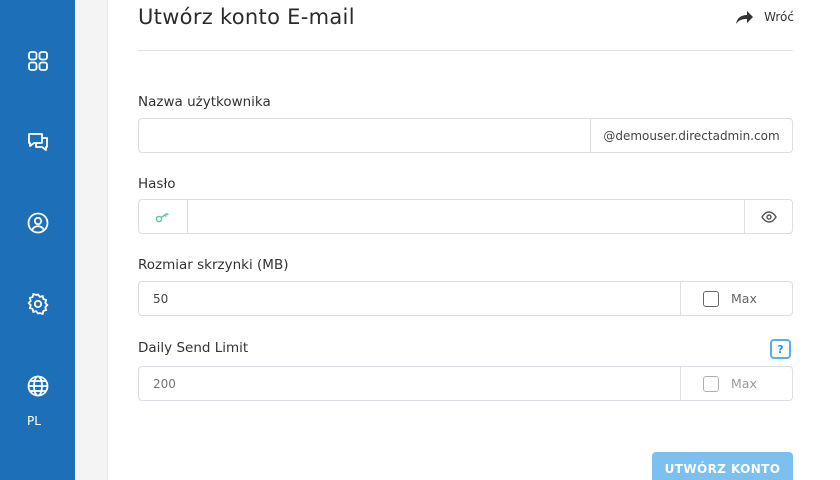  What do you see at coordinates (246, 17) in the screenshot?
I see `page-title: Utwórz konto E-mail` at bounding box center [246, 17].